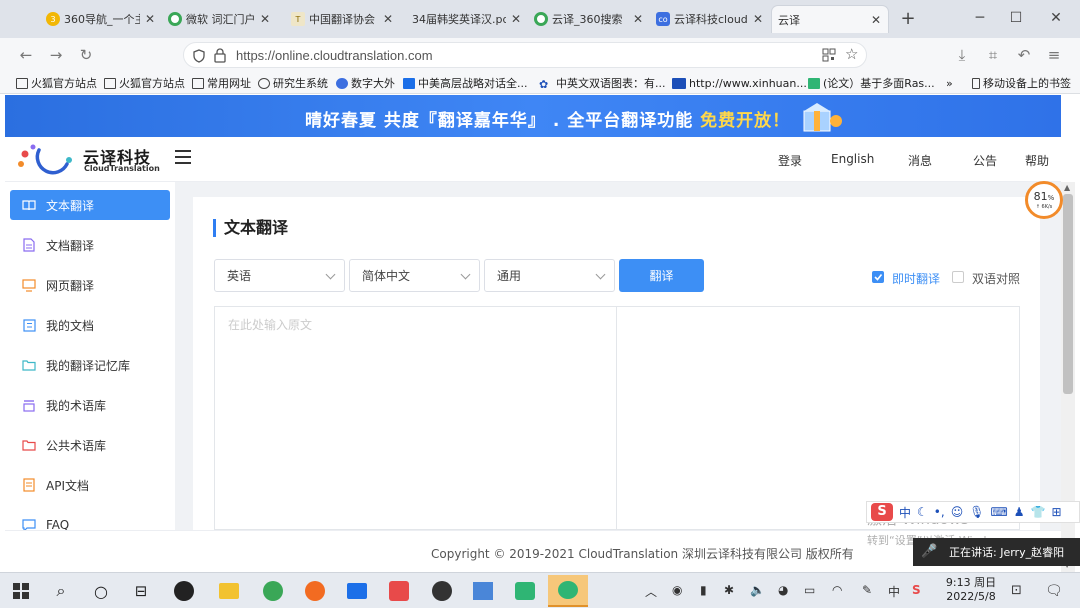 Image resolution: width=1080 pixels, height=608 pixels. I want to click on reload-icon: ↻, so click(86, 55).